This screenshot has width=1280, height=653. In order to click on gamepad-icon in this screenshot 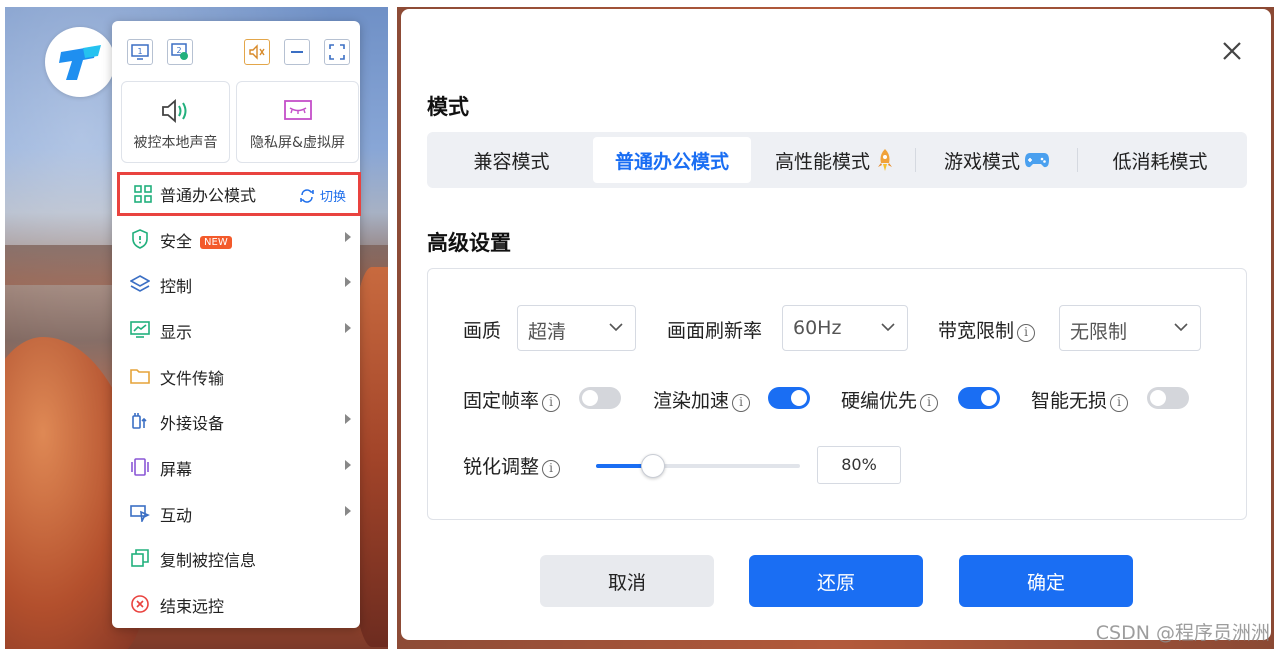, I will do `click(1037, 160)`.